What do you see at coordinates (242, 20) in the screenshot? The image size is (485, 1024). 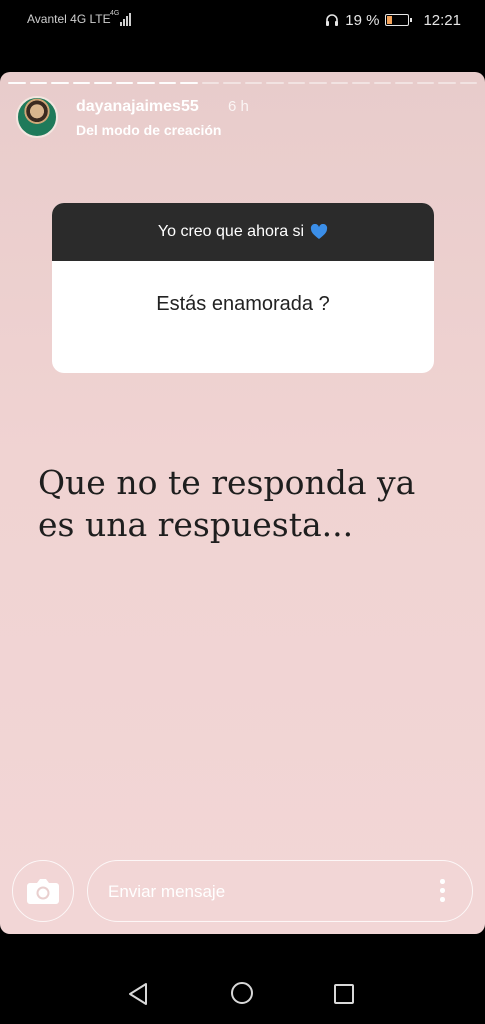 I see `status-bar: Avantel 4G LTE 4G 19 % 12:21` at bounding box center [242, 20].